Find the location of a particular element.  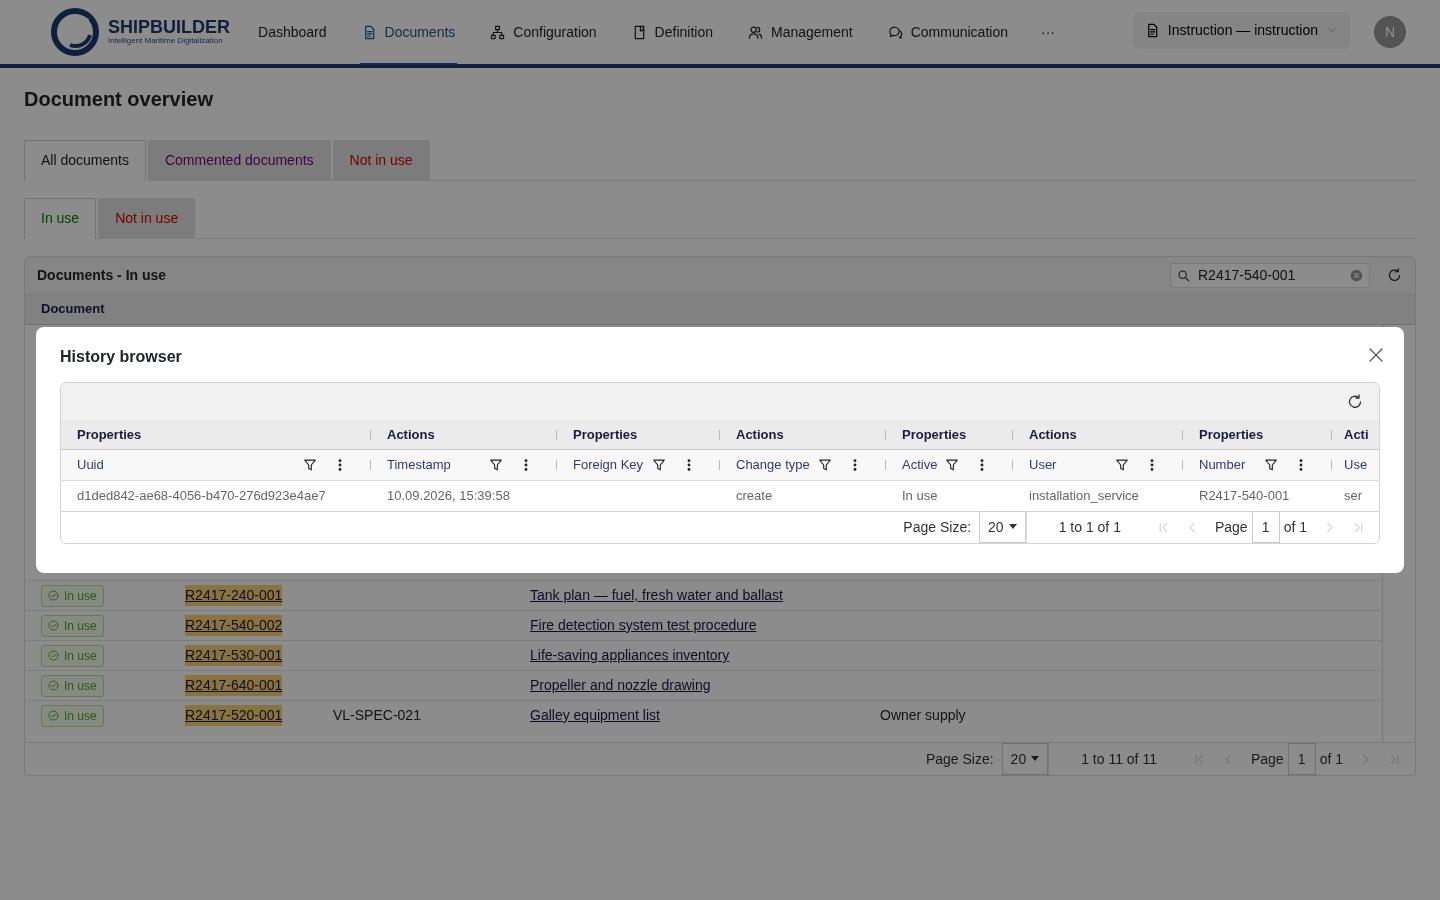

column-header: Change type is located at coordinates (777, 465).